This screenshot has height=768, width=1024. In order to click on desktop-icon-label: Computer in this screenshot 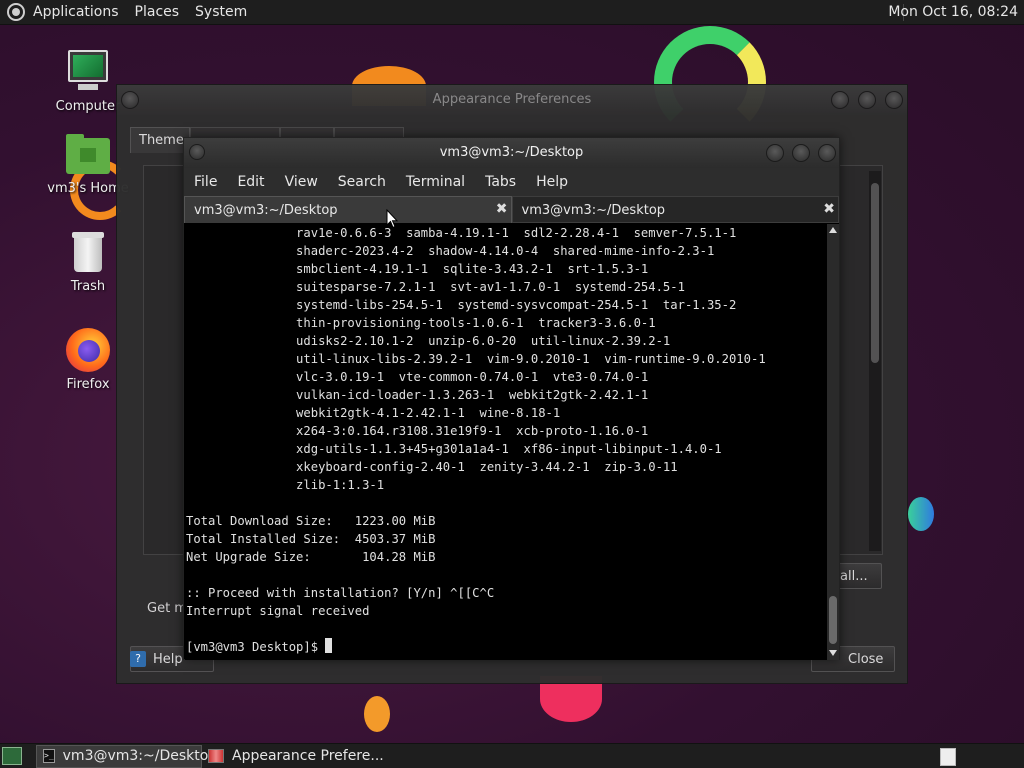, I will do `click(88, 106)`.